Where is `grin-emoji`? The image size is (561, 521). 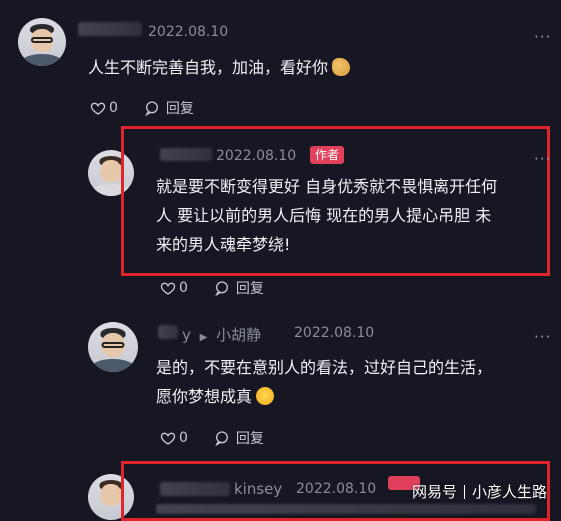 grin-emoji is located at coordinates (265, 396).